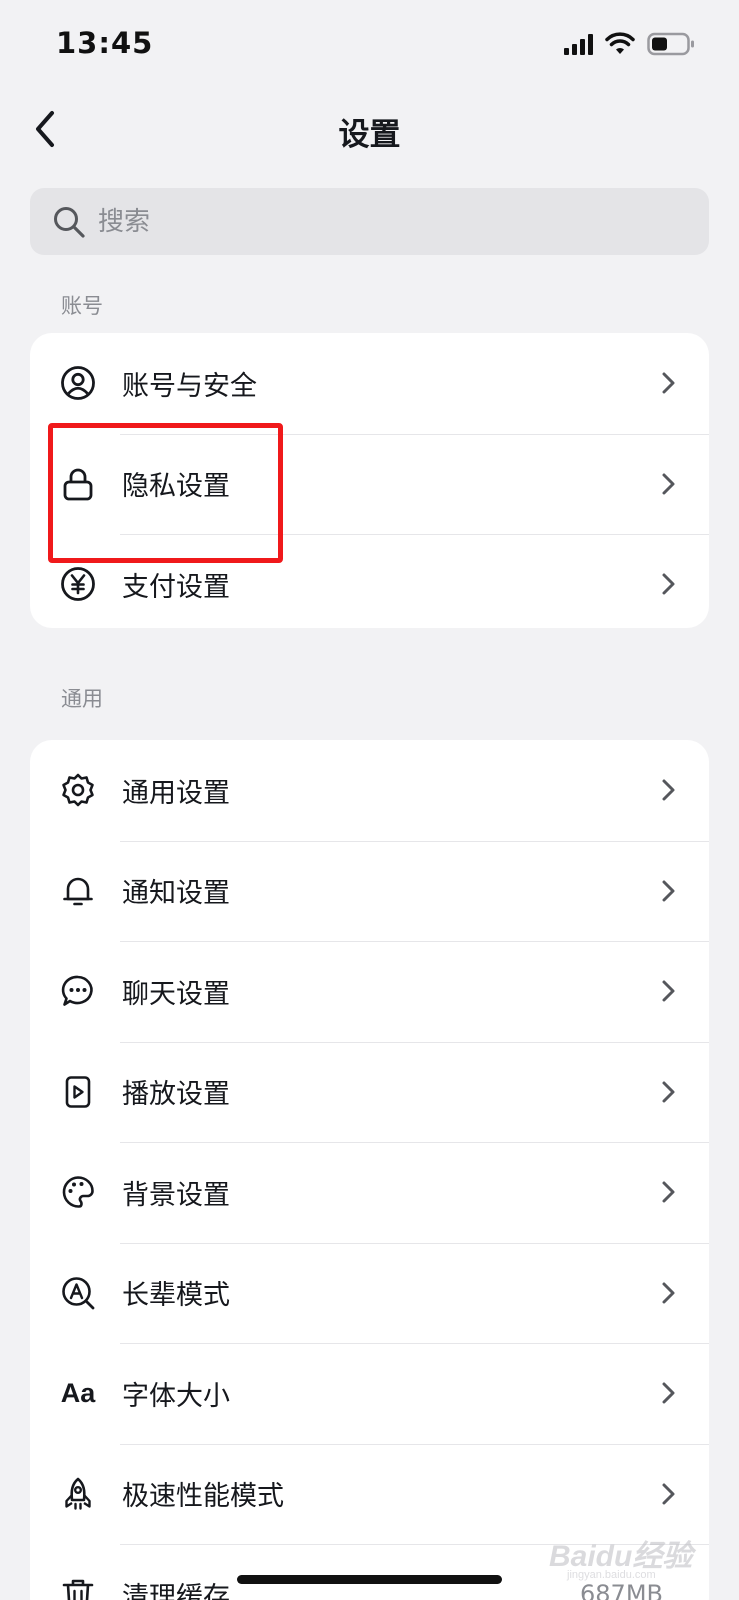 The width and height of the screenshot is (739, 1600). I want to click on row-label: 隐私设置, so click(176, 487).